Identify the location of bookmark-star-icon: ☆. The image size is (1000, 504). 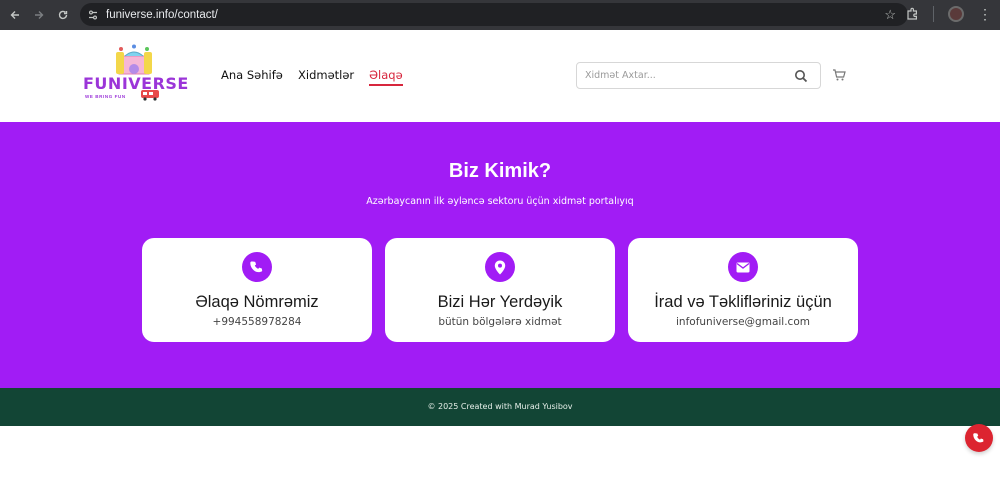
(890, 15).